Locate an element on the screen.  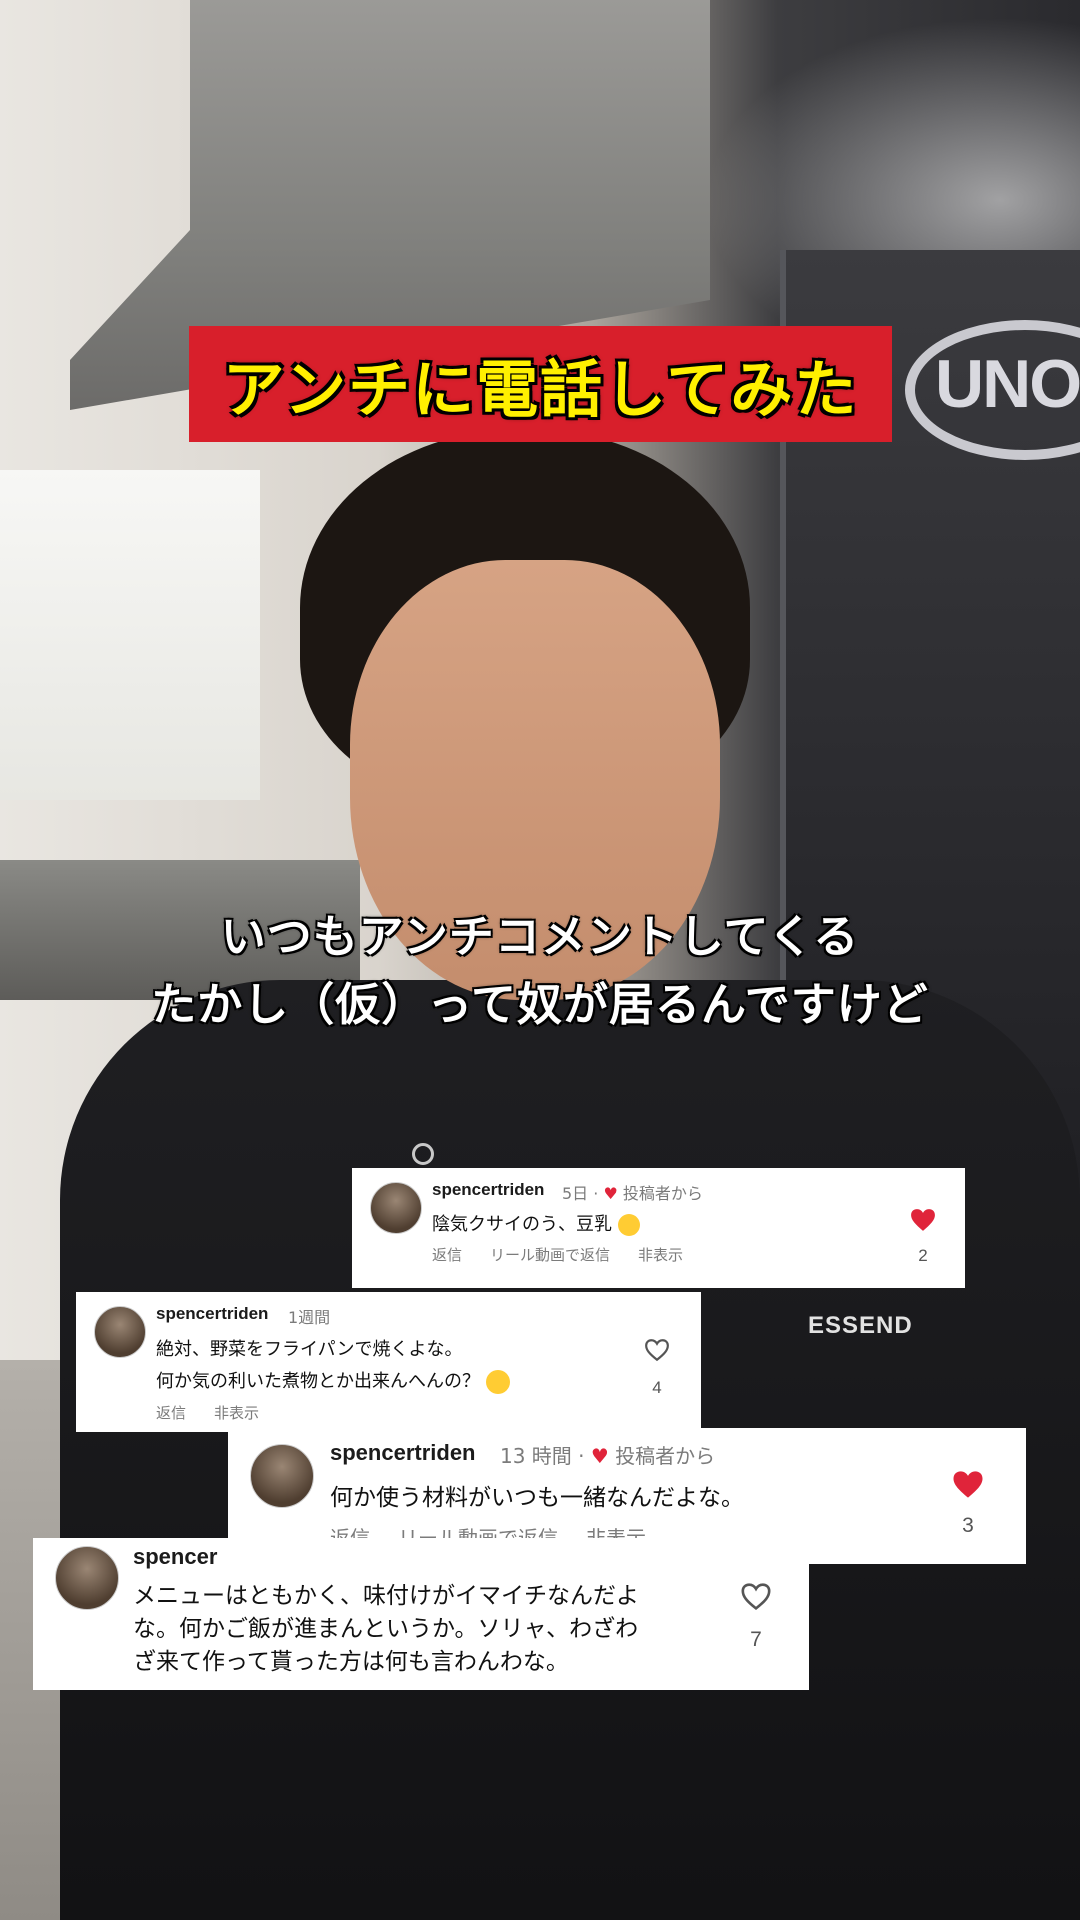
comment-time: 5日 is located at coordinates (575, 1193).